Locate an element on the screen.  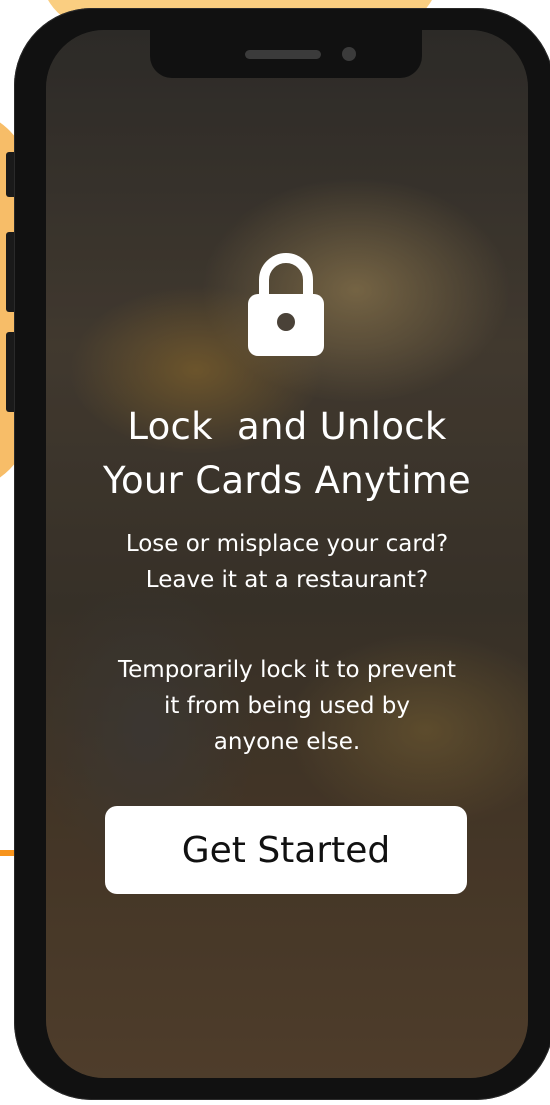
description-line: Leave it at a restaurant? is located at coordinates (287, 580).